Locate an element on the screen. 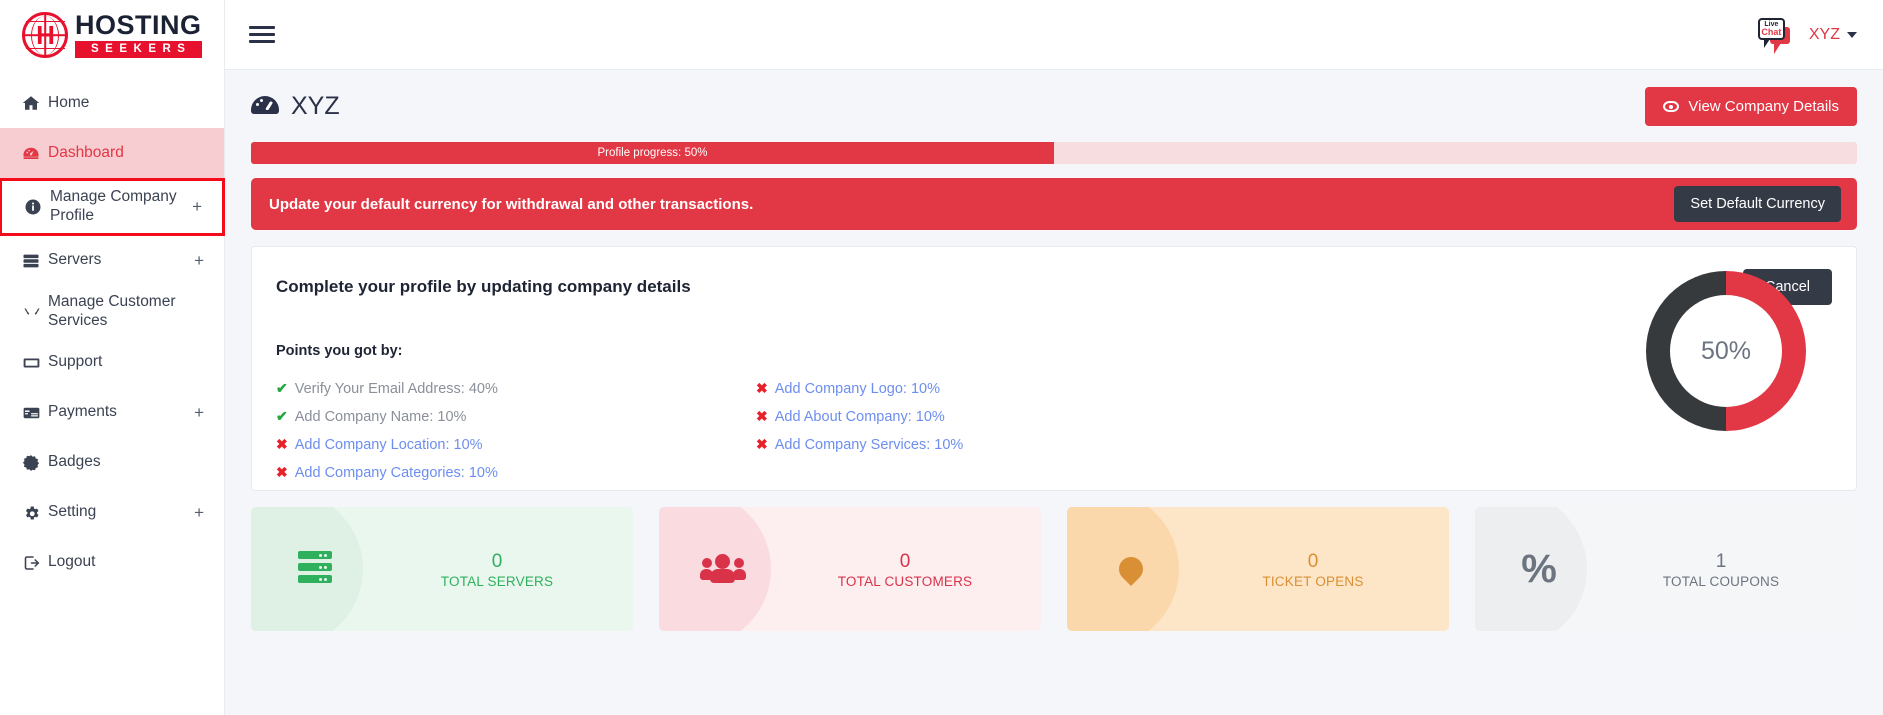 The height and width of the screenshot is (715, 1883). page-header: XYZ View Company Details is located at coordinates (1054, 106).